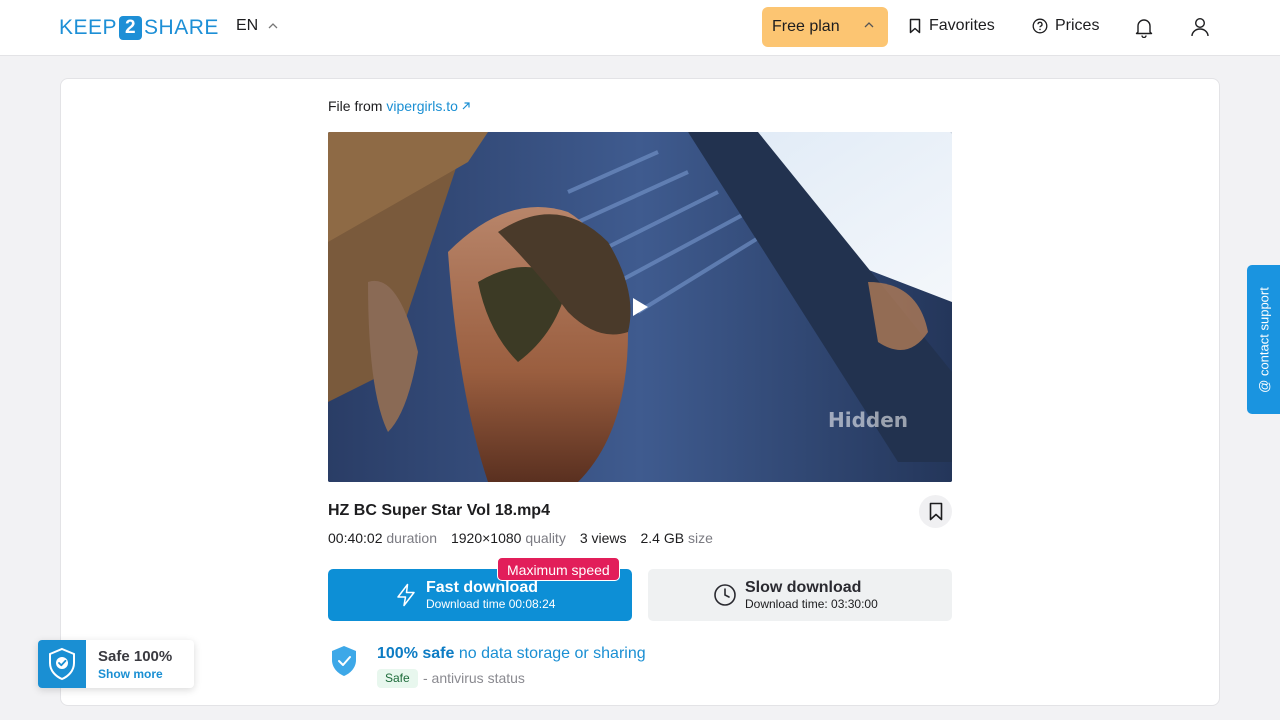 The width and height of the screenshot is (1280, 720). What do you see at coordinates (131, 28) in the screenshot?
I see `logo-text-2: 2` at bounding box center [131, 28].